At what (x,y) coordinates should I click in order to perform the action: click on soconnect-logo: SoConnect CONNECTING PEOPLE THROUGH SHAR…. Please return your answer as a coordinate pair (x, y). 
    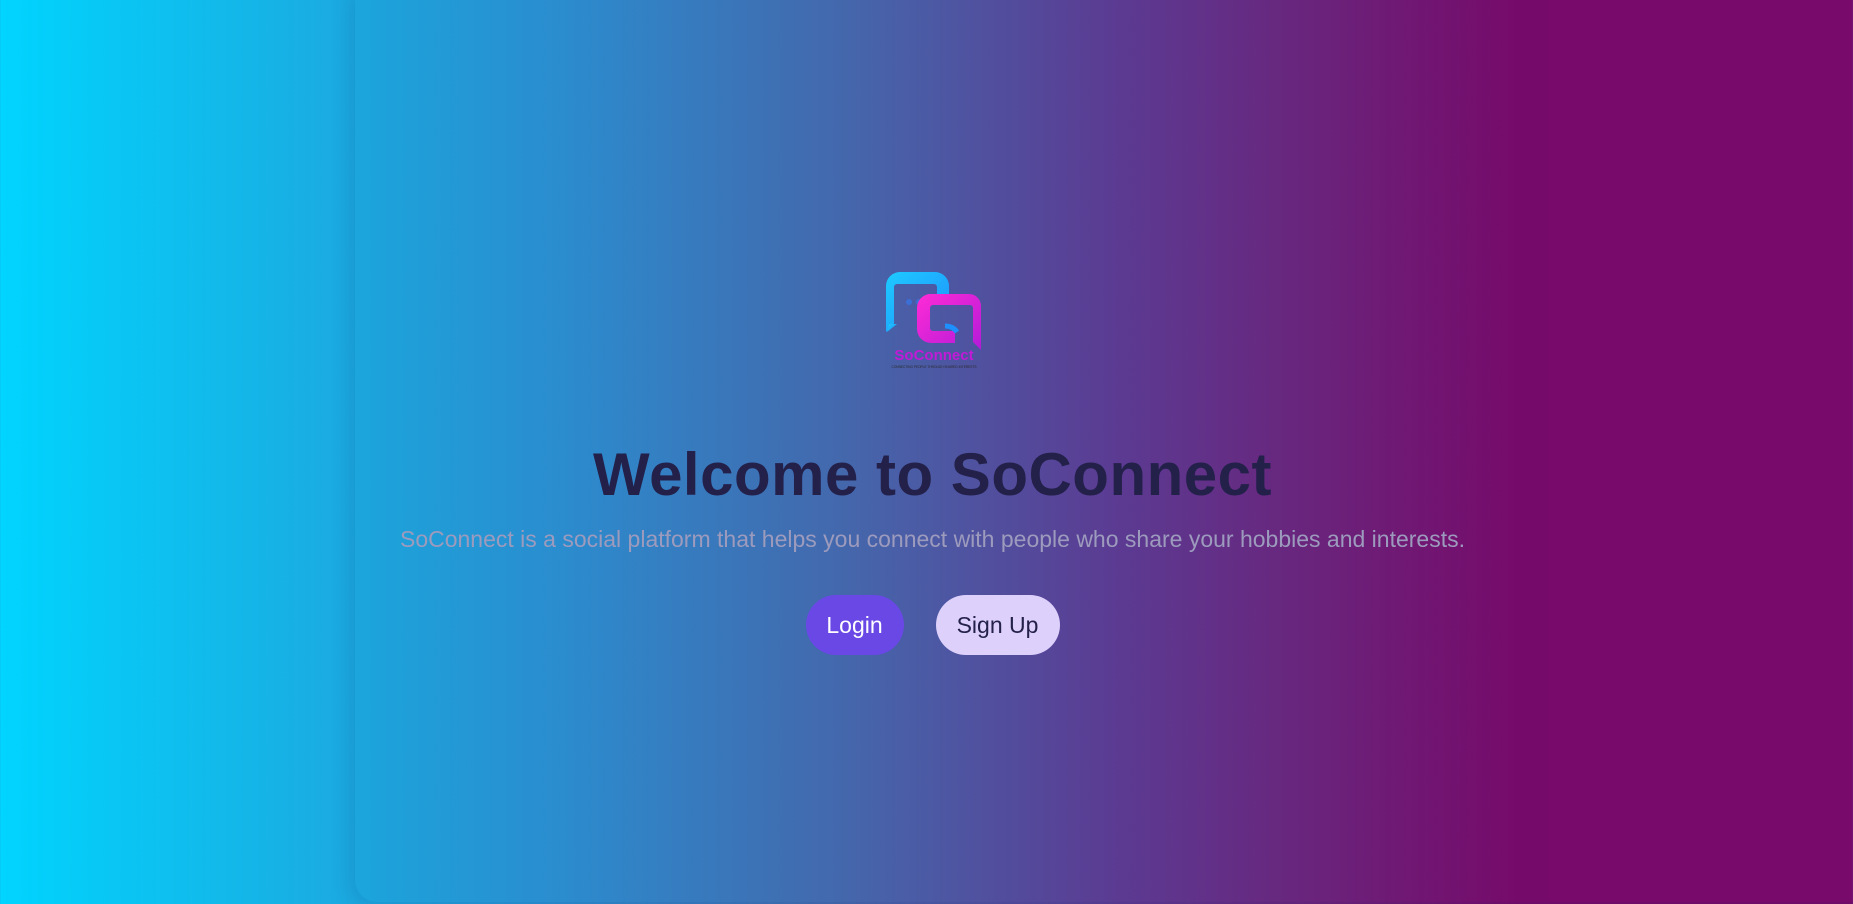
    Looking at the image, I should click on (933, 320).